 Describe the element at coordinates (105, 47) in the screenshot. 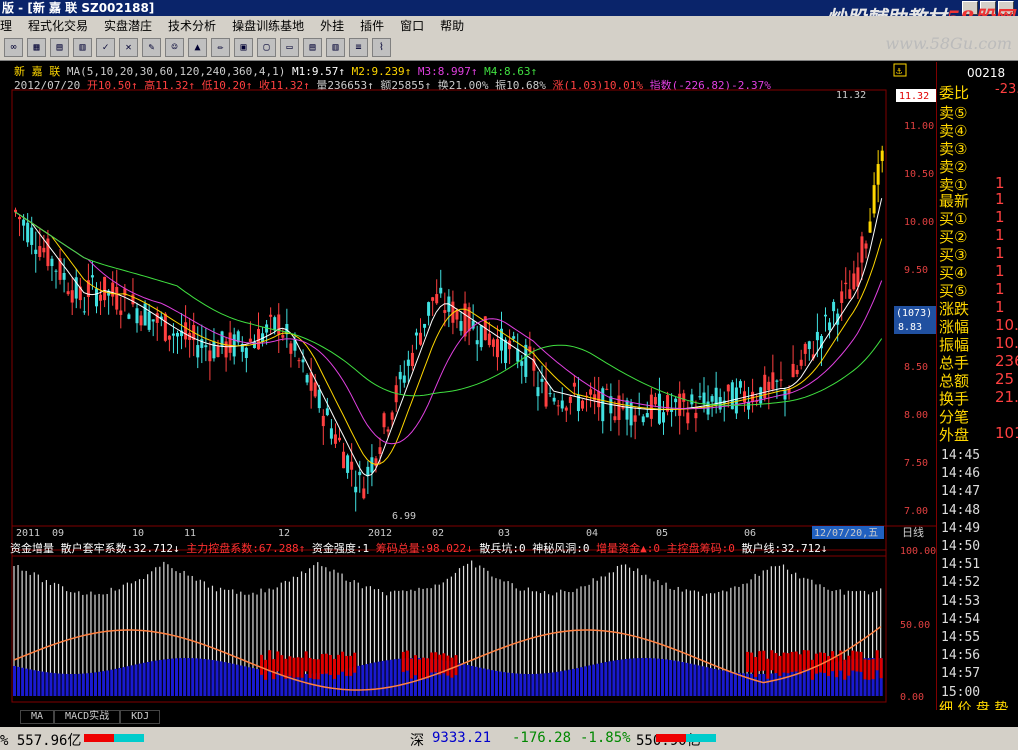

I see `check-icon: ✓` at that location.